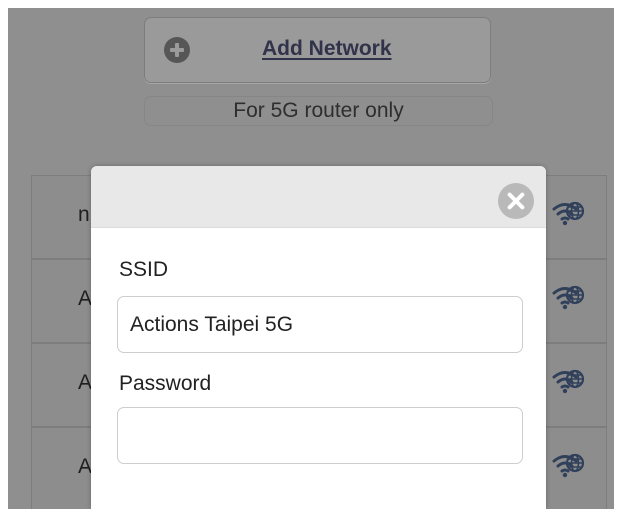 This screenshot has width=623, height=509. What do you see at coordinates (318, 197) in the screenshot?
I see `dialog-header` at bounding box center [318, 197].